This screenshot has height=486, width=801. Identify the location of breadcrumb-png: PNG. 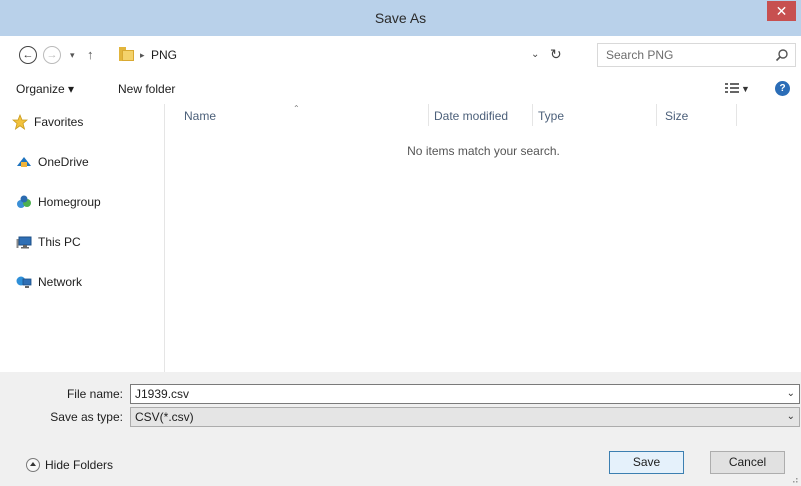
(164, 55).